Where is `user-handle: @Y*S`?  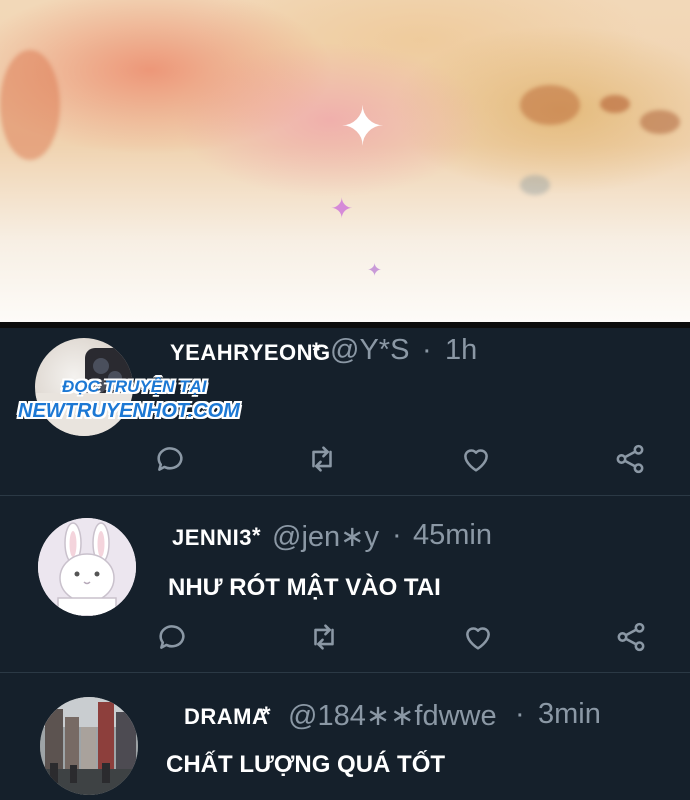
user-handle: @Y*S is located at coordinates (369, 350).